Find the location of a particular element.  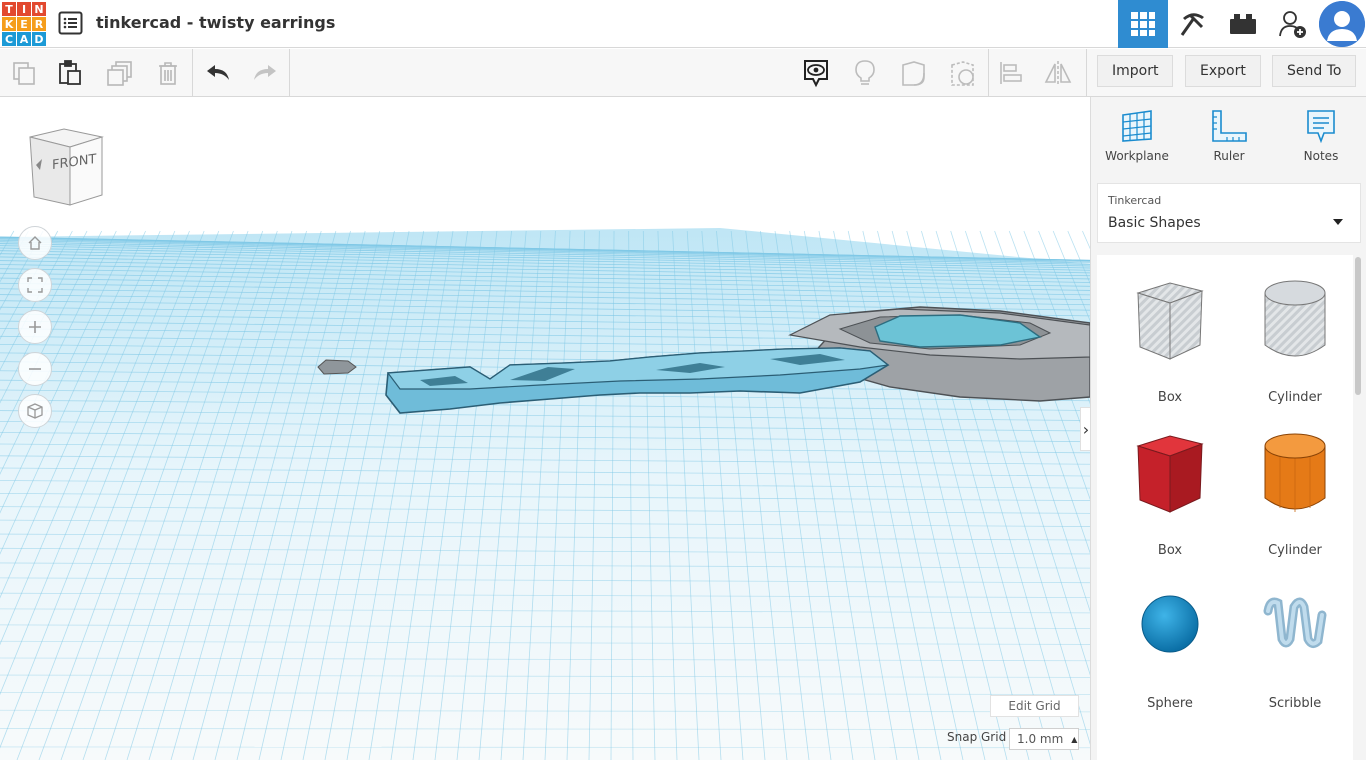

perspective-icon is located at coordinates (35, 411).